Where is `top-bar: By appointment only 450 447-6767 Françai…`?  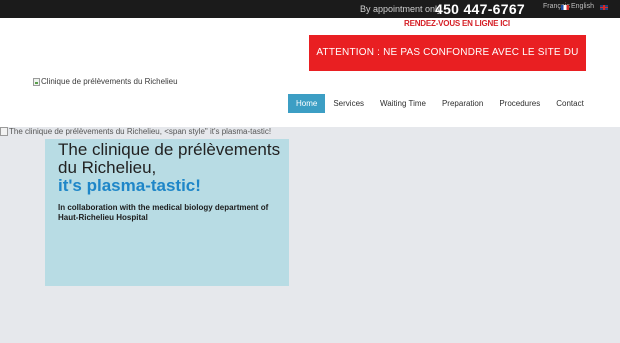 top-bar: By appointment only 450 447-6767 Françai… is located at coordinates (310, 9).